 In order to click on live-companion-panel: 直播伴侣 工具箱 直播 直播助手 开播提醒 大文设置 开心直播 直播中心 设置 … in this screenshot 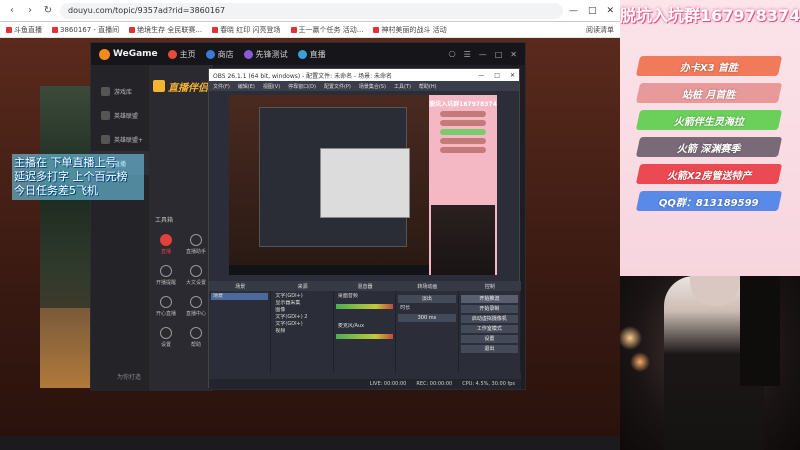, I will do `click(181, 228)`.